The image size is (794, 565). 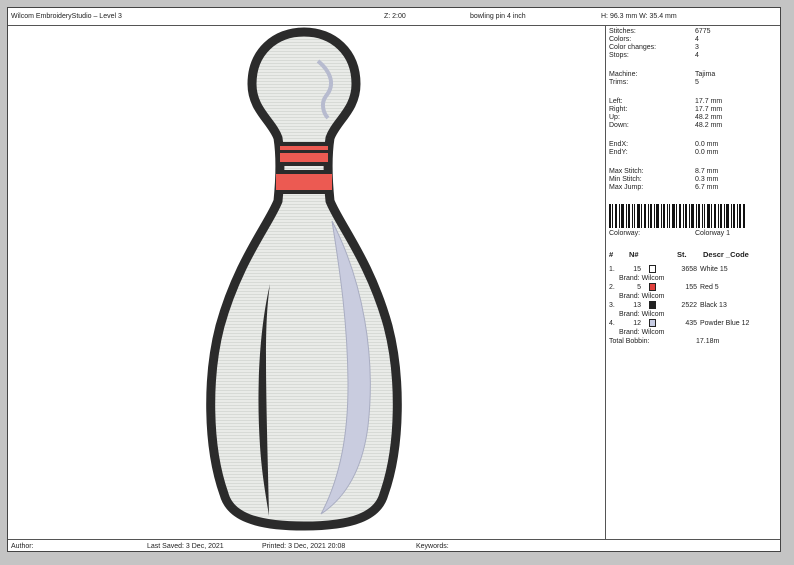 I want to click on footer-author: Author:, so click(x=22, y=546).